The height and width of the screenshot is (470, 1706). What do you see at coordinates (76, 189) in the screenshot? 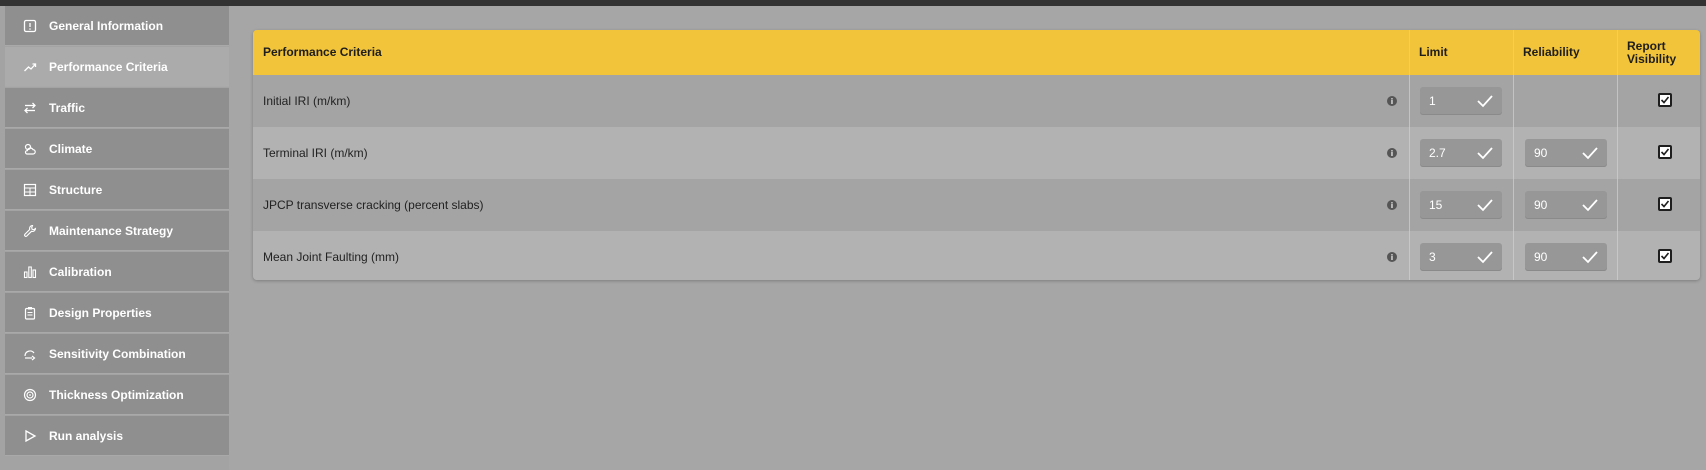
I see `sidebar-item-label: Structure` at bounding box center [76, 189].